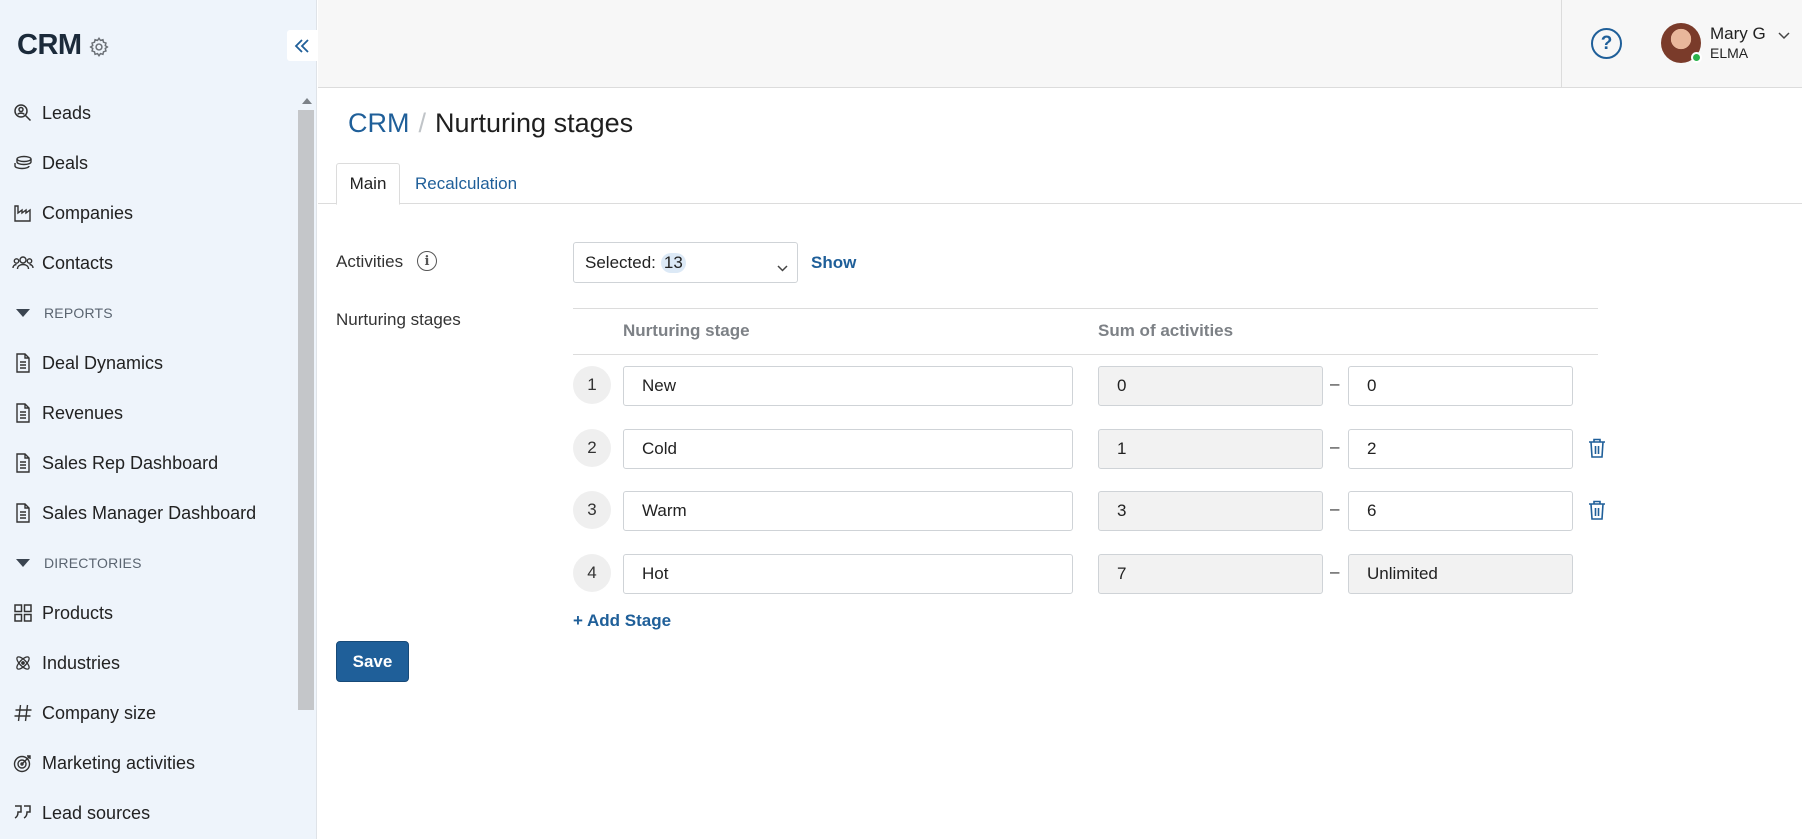 The width and height of the screenshot is (1802, 839). Describe the element at coordinates (1460, 386) in the screenshot. I see `sum-to-input: 0` at that location.